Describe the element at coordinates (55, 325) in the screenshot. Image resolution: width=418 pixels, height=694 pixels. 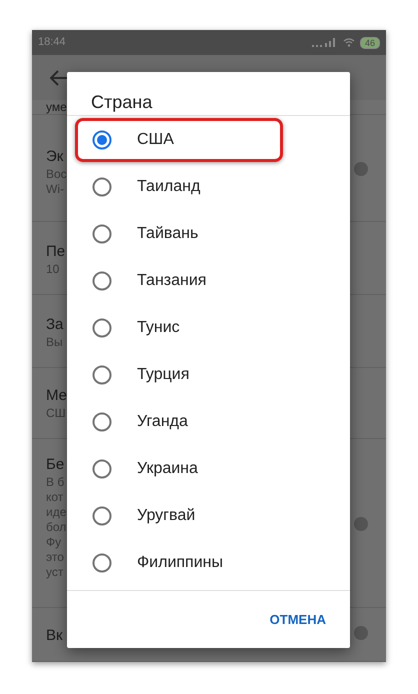
I see `setting-title: За` at that location.